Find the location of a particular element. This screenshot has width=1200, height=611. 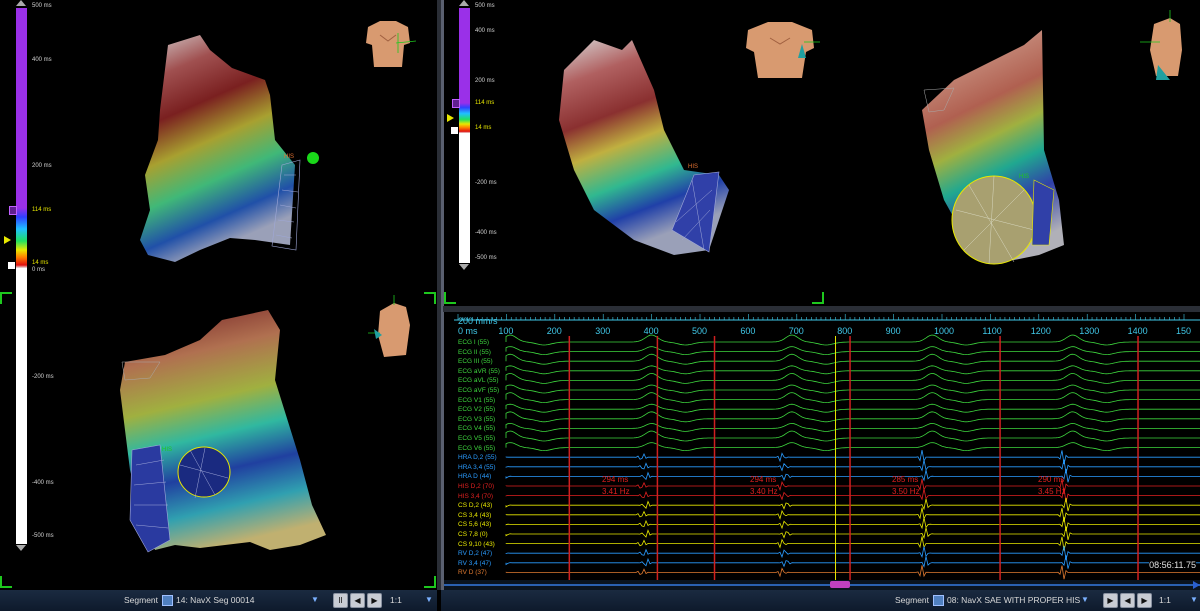

scale-marker-yellow-icon is located at coordinates (450, 118).